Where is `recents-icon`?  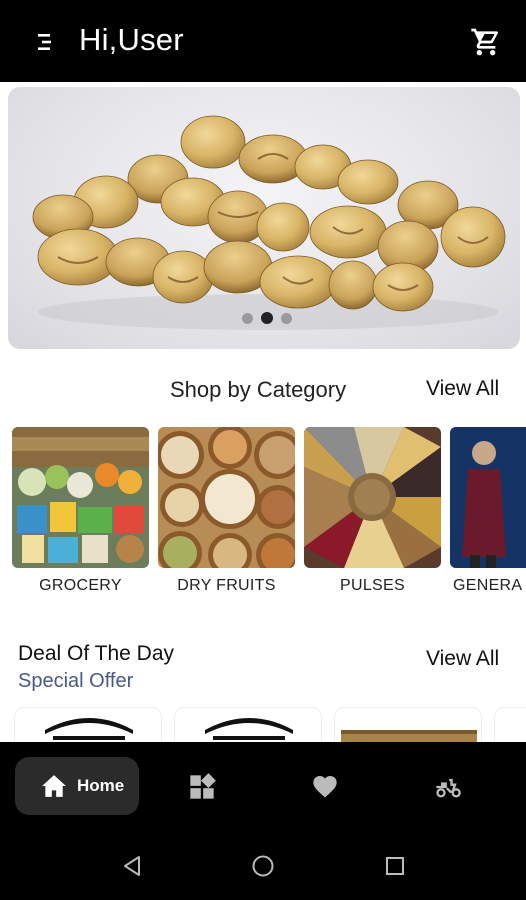 recents-icon is located at coordinates (395, 866).